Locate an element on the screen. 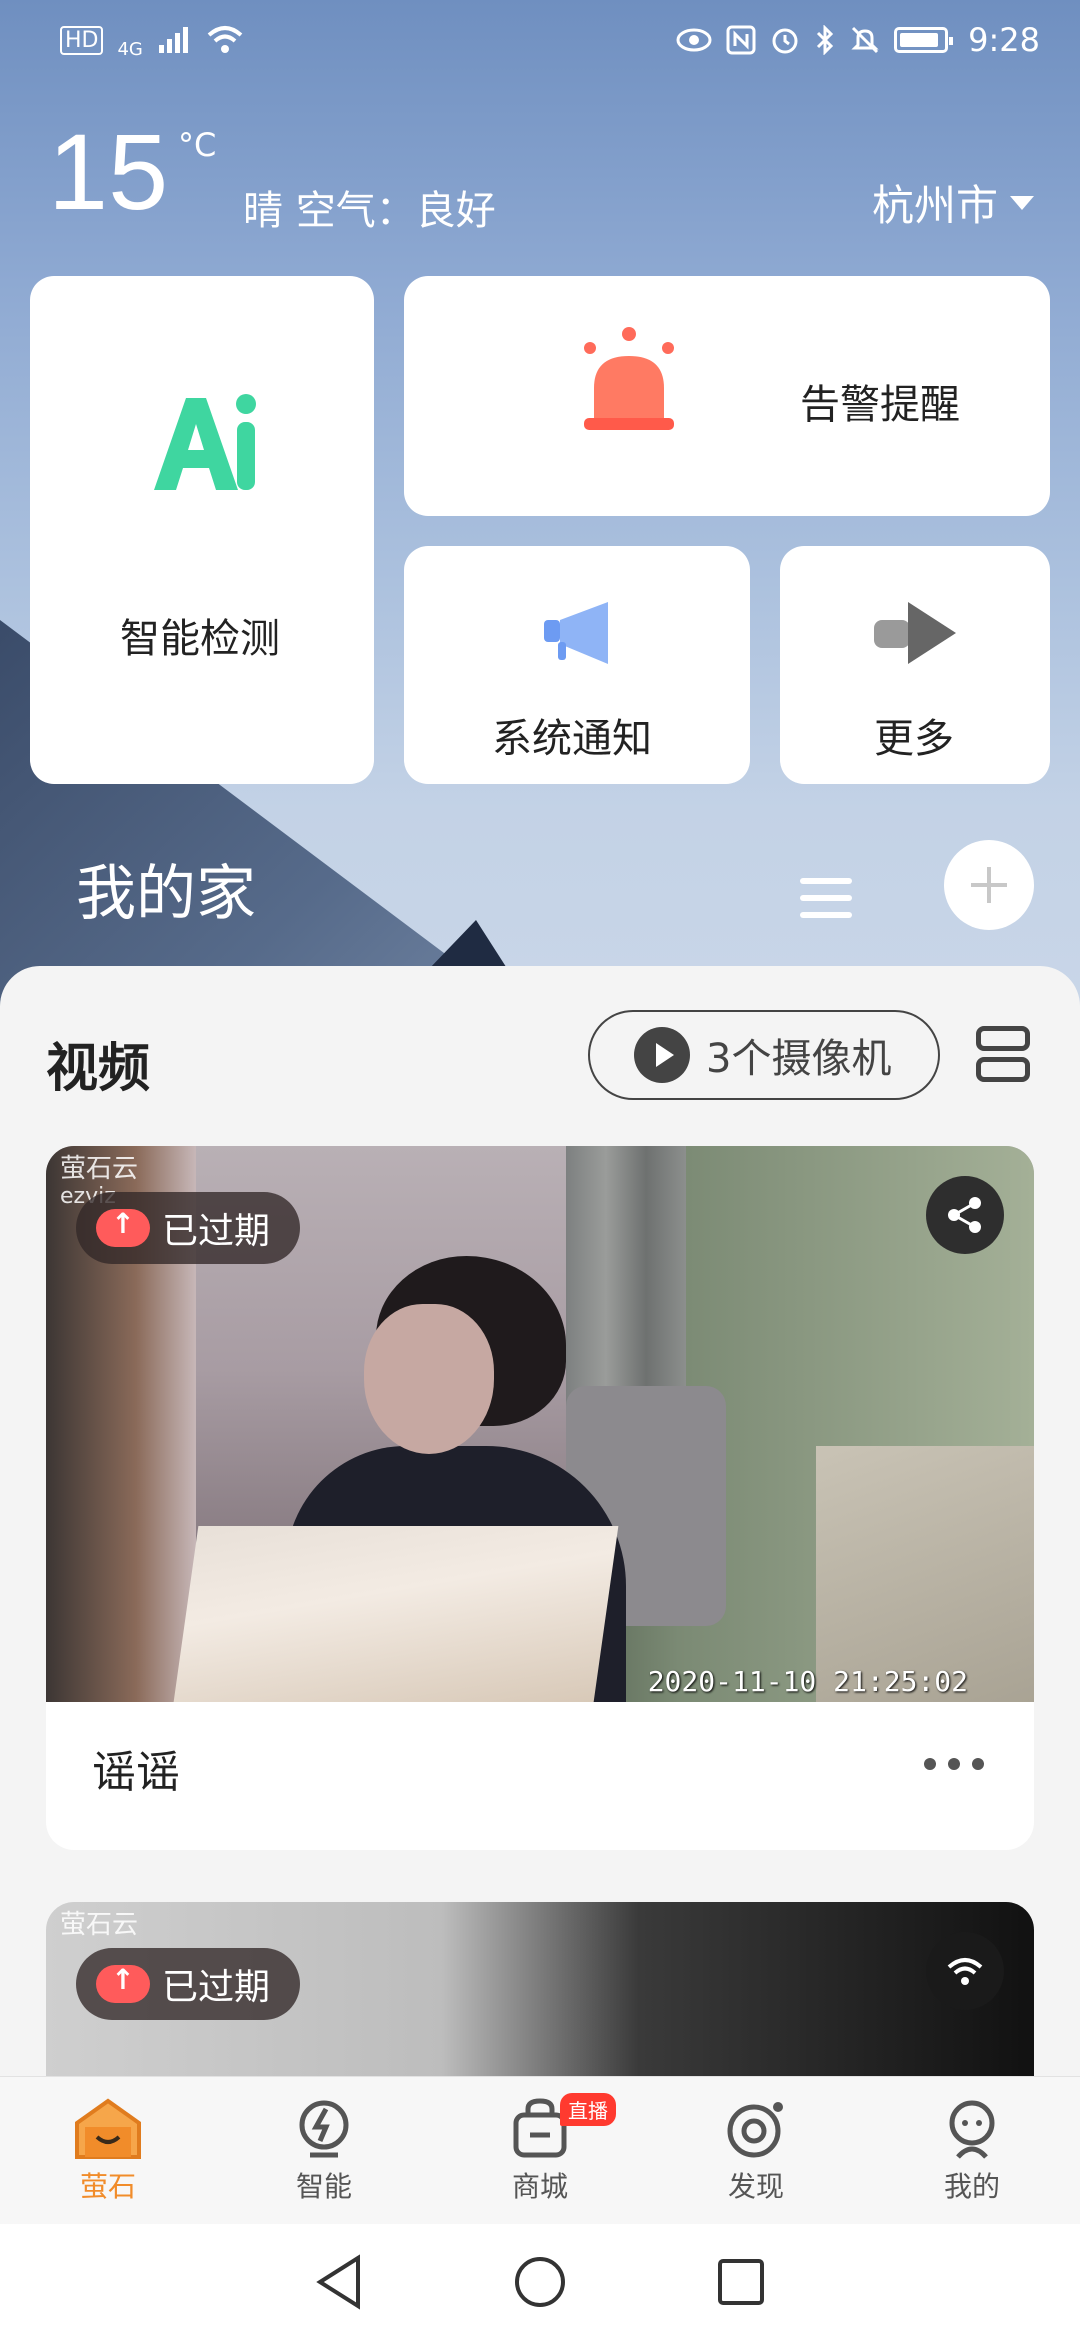 This screenshot has width=1080, height=2340. camera-count-button: 3个摄像机 is located at coordinates (764, 1055).